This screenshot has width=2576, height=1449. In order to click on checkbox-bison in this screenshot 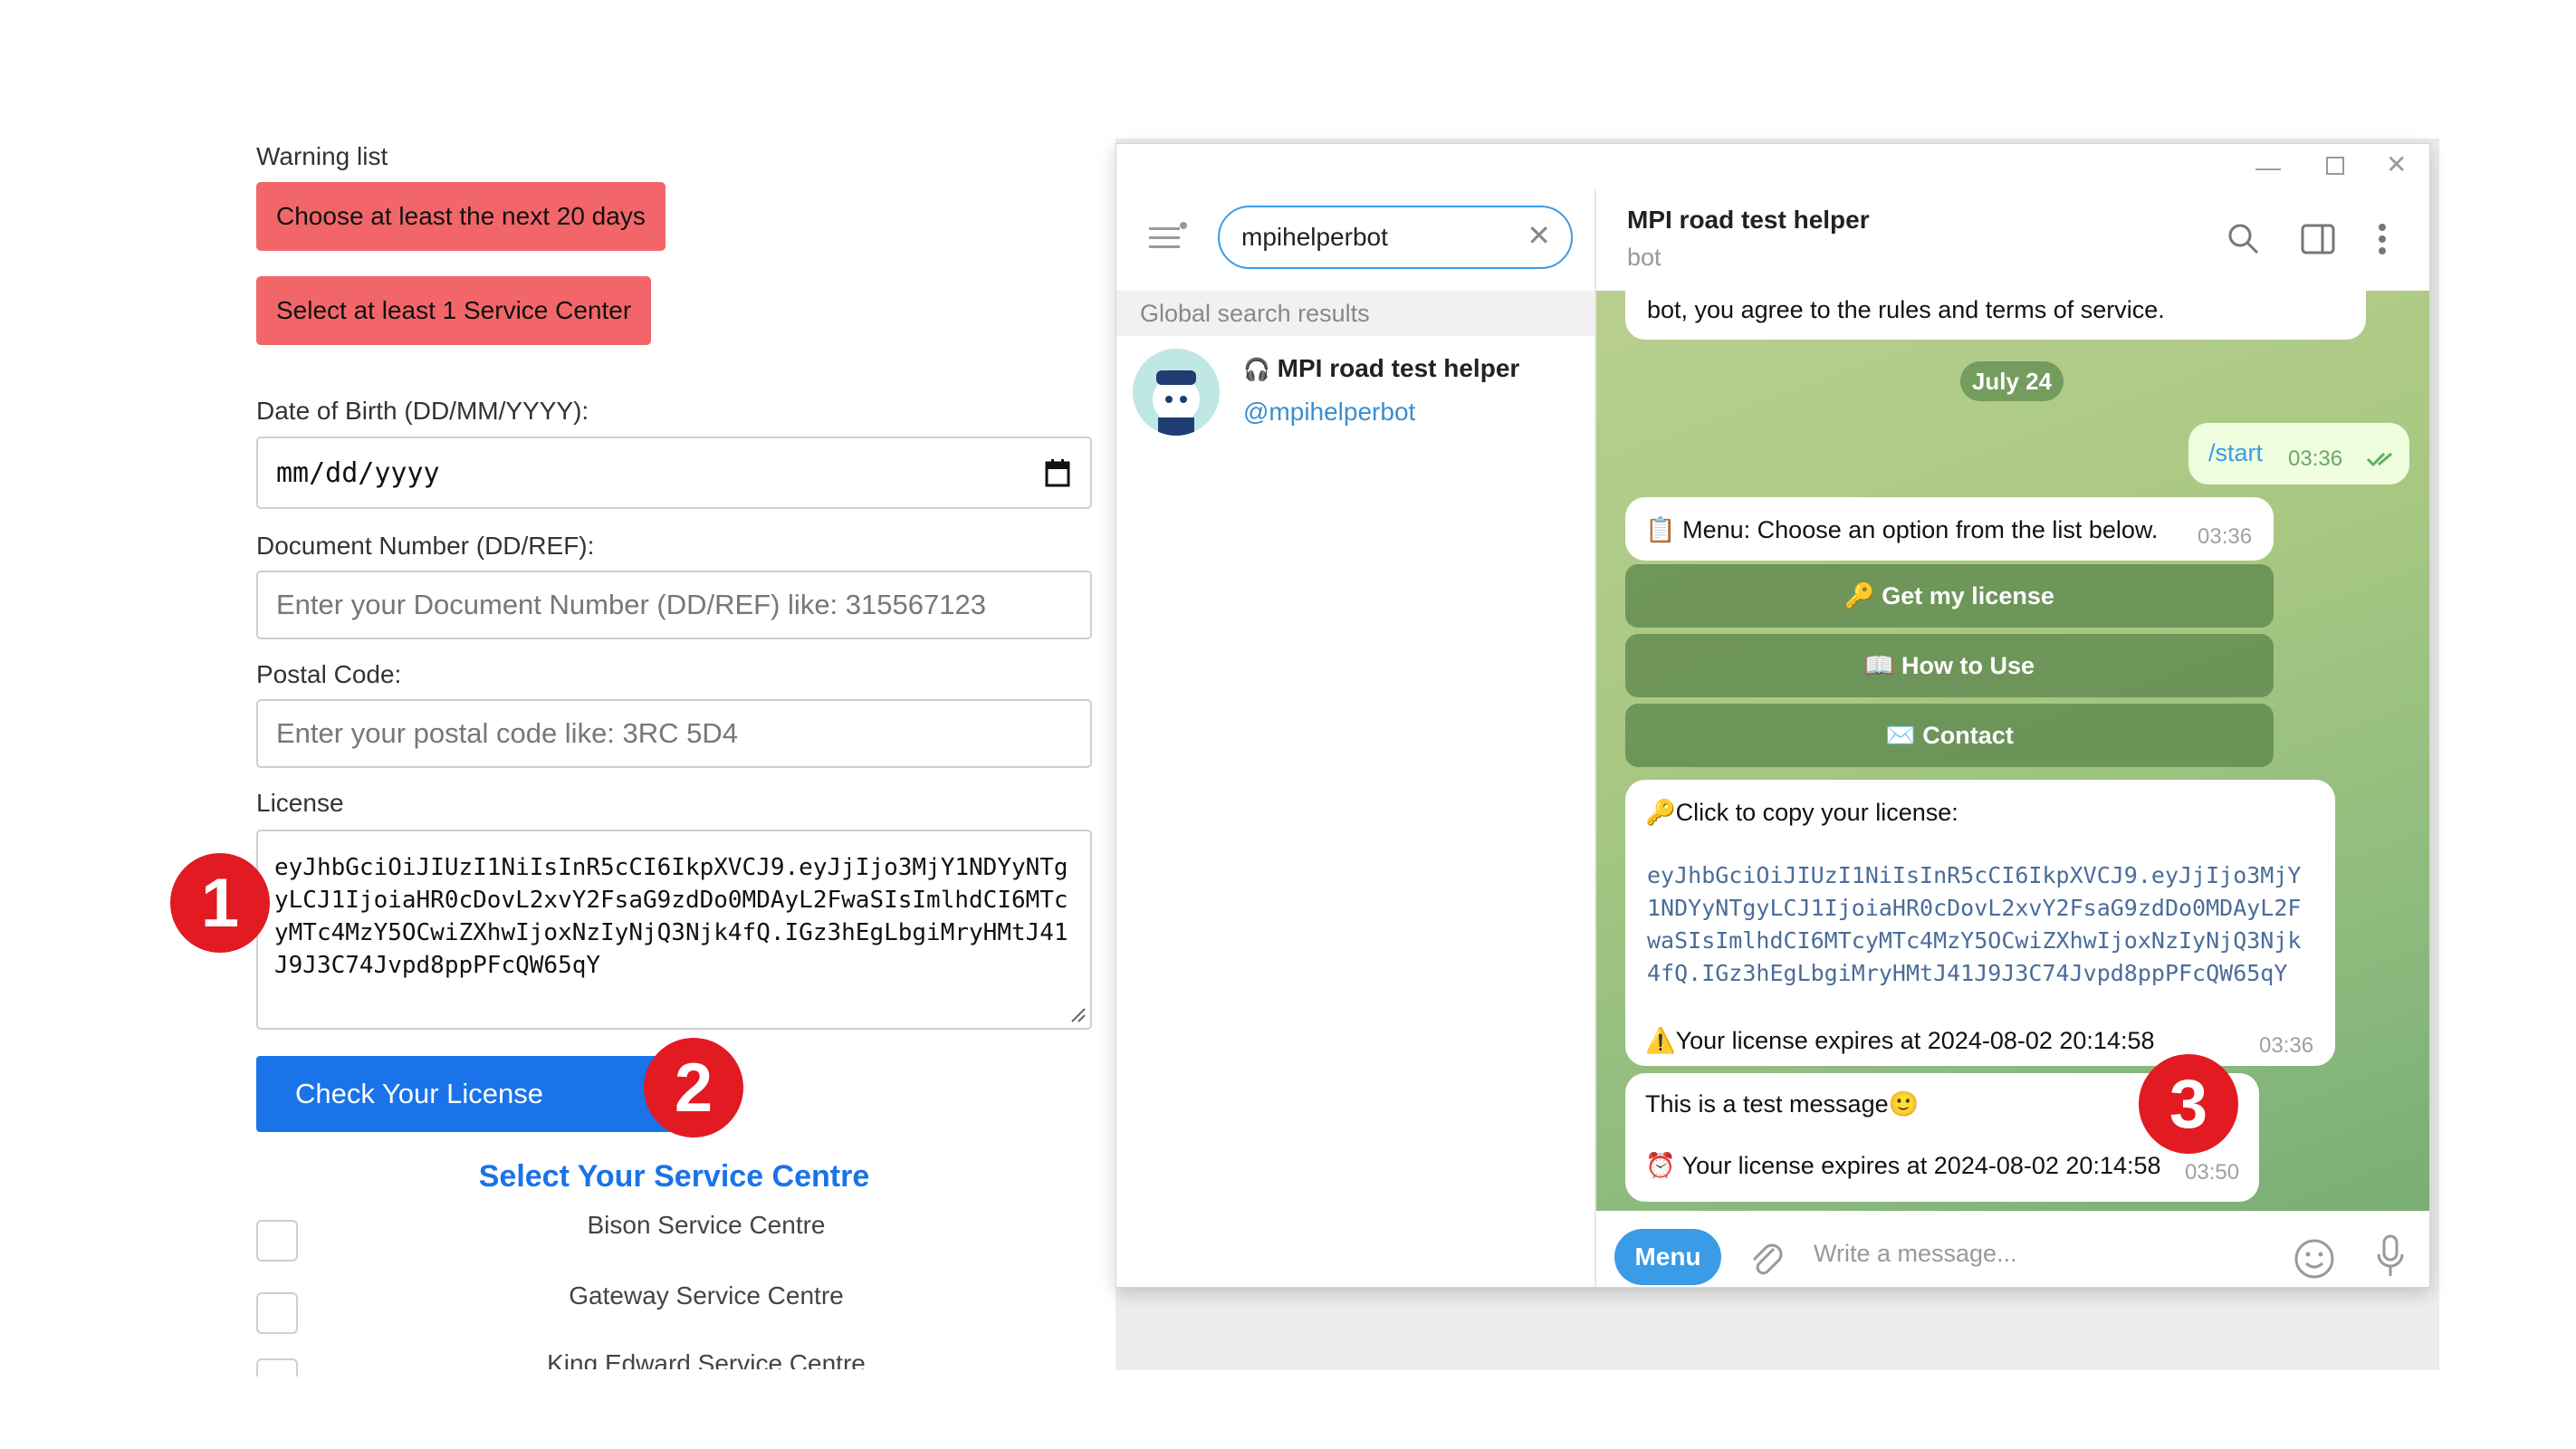, I will do `click(277, 1241)`.